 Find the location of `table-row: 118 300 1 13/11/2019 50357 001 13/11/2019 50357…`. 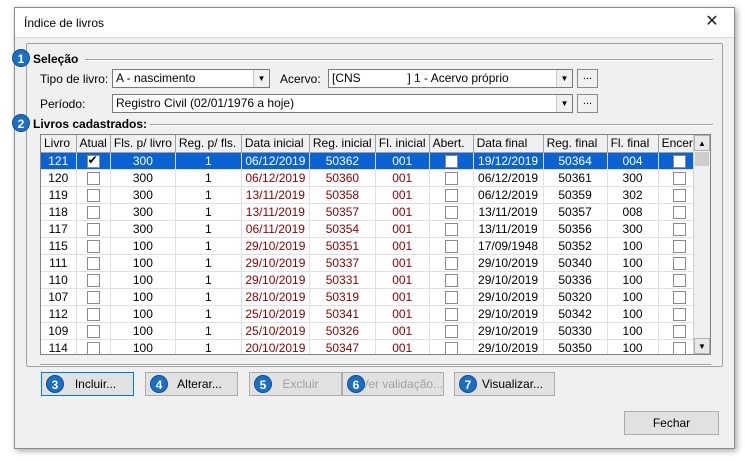

table-row: 118 300 1 13/11/2019 50357 001 13/11/2019 50357… is located at coordinates (371, 212).